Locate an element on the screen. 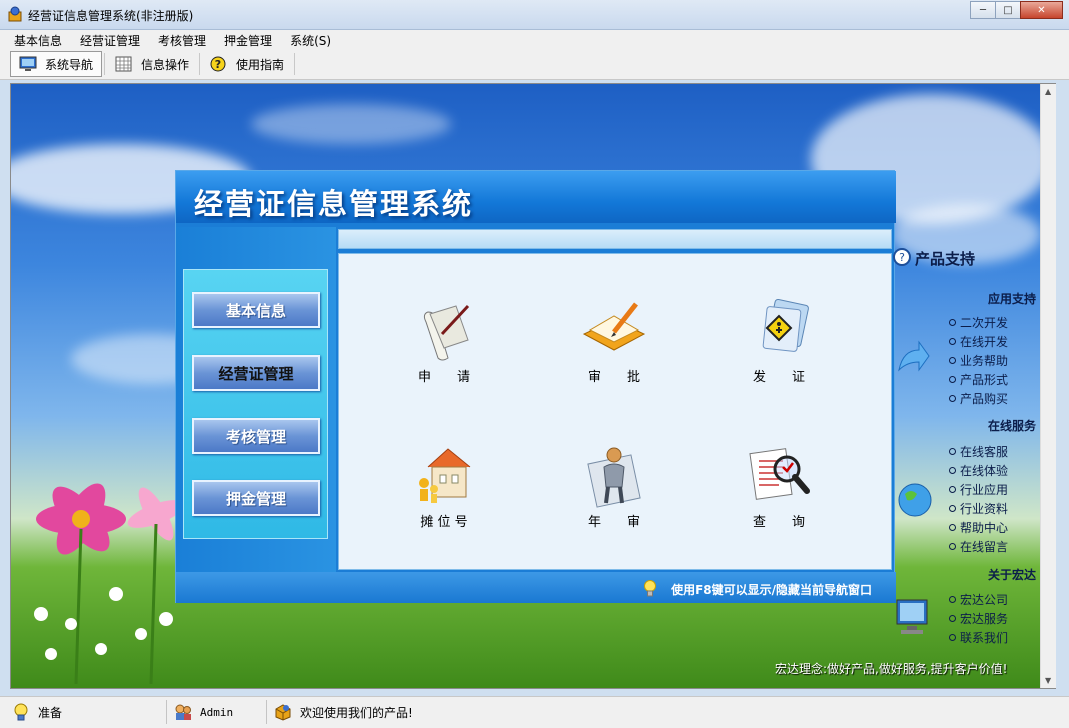 The width and height of the screenshot is (1069, 728). toolbar-info-ops-label: 信息操作 is located at coordinates (165, 64).